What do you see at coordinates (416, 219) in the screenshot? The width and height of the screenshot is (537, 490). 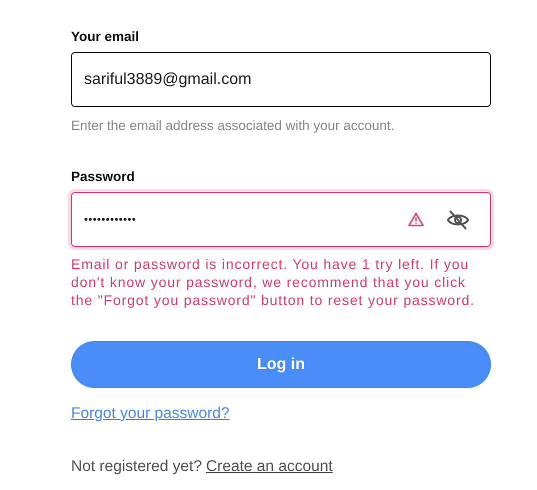 I see `warning-icon` at bounding box center [416, 219].